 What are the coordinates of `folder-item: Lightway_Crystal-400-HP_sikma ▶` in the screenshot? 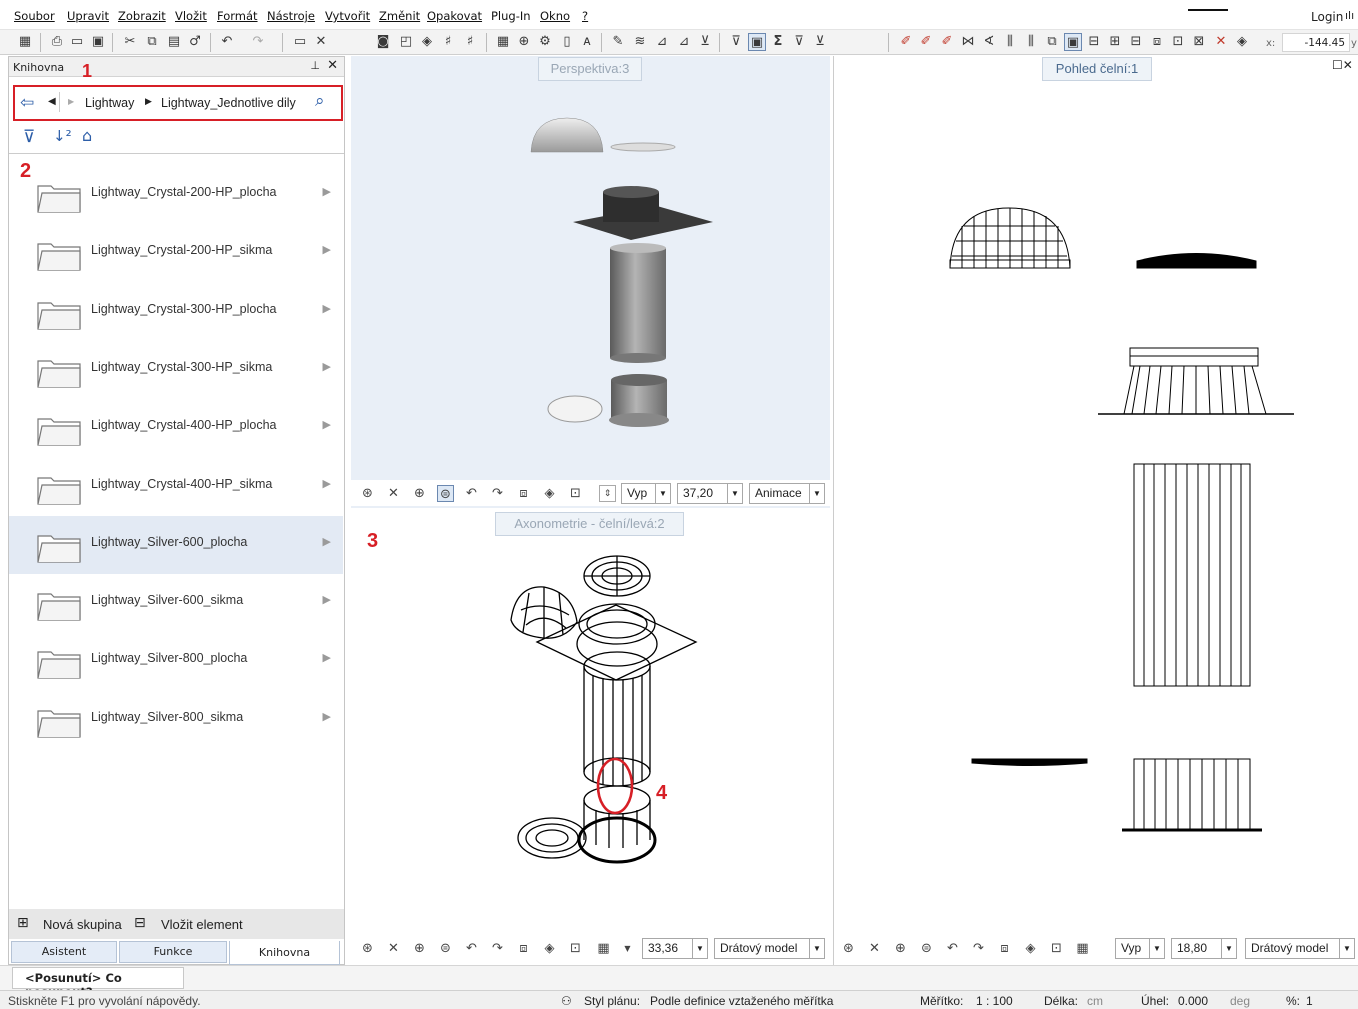 It's located at (176, 487).